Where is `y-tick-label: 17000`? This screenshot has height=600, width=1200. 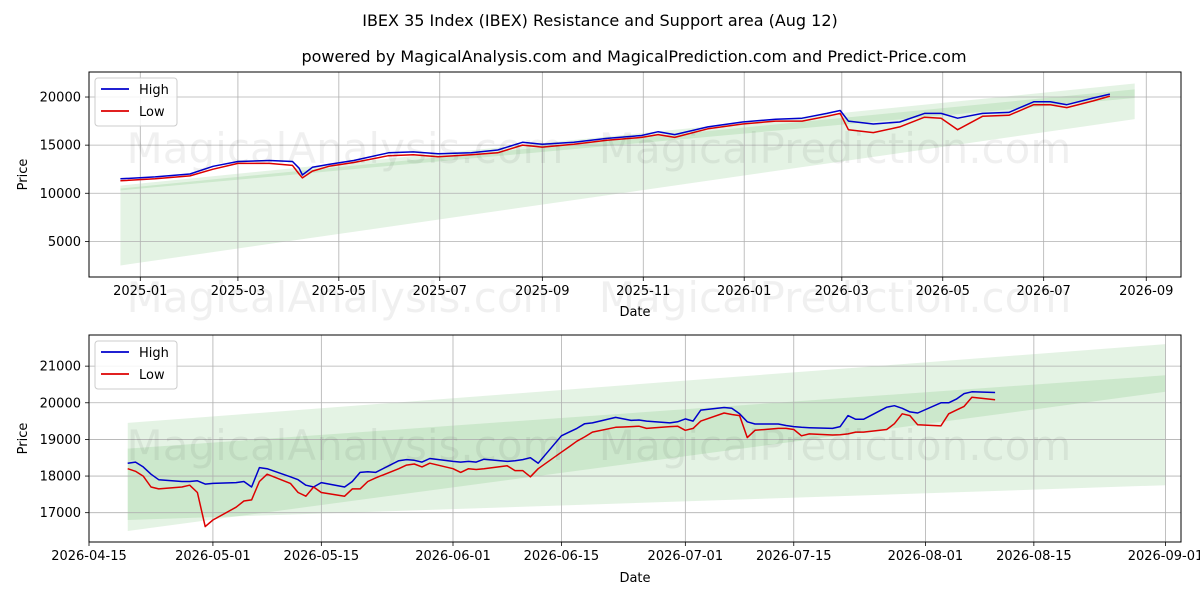 y-tick-label: 17000 is located at coordinates (60, 513).